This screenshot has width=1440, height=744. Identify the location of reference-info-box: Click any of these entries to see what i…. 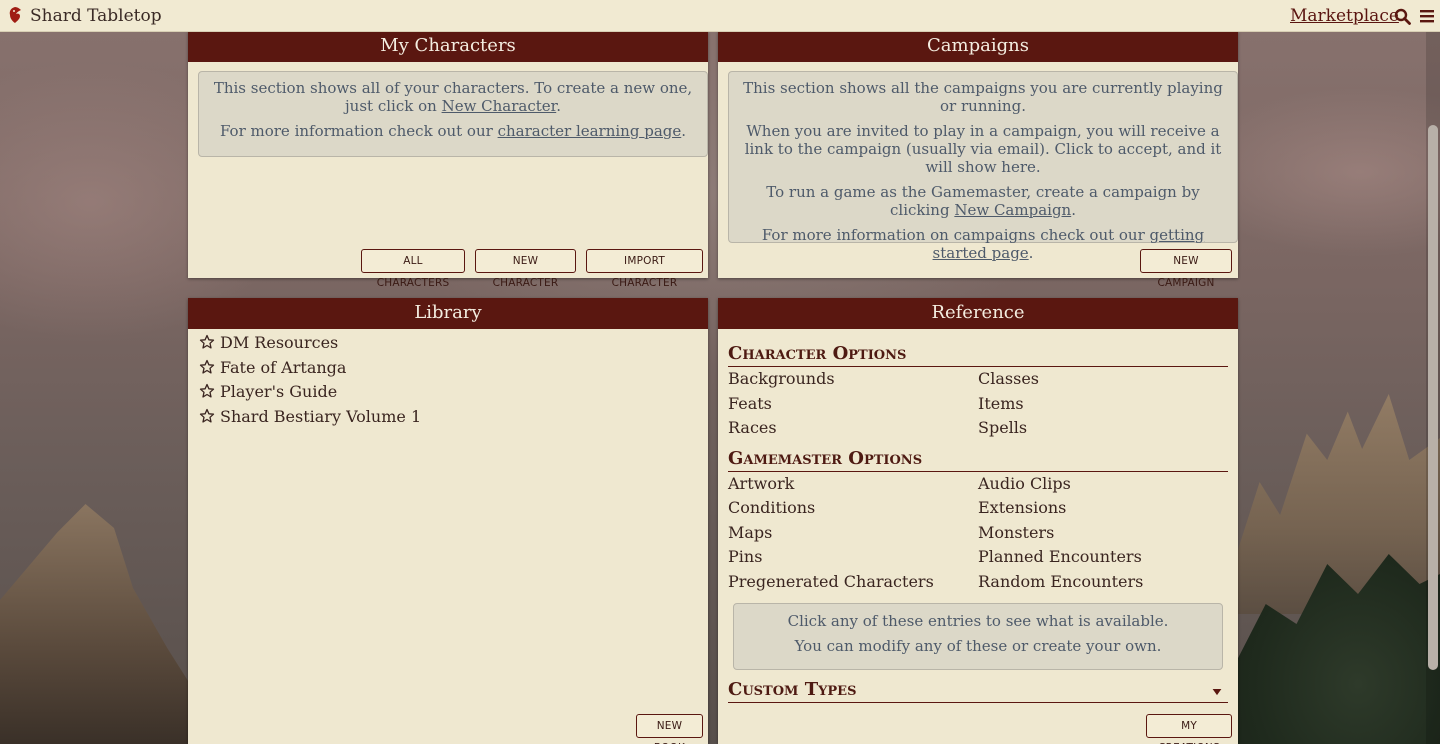
(978, 636).